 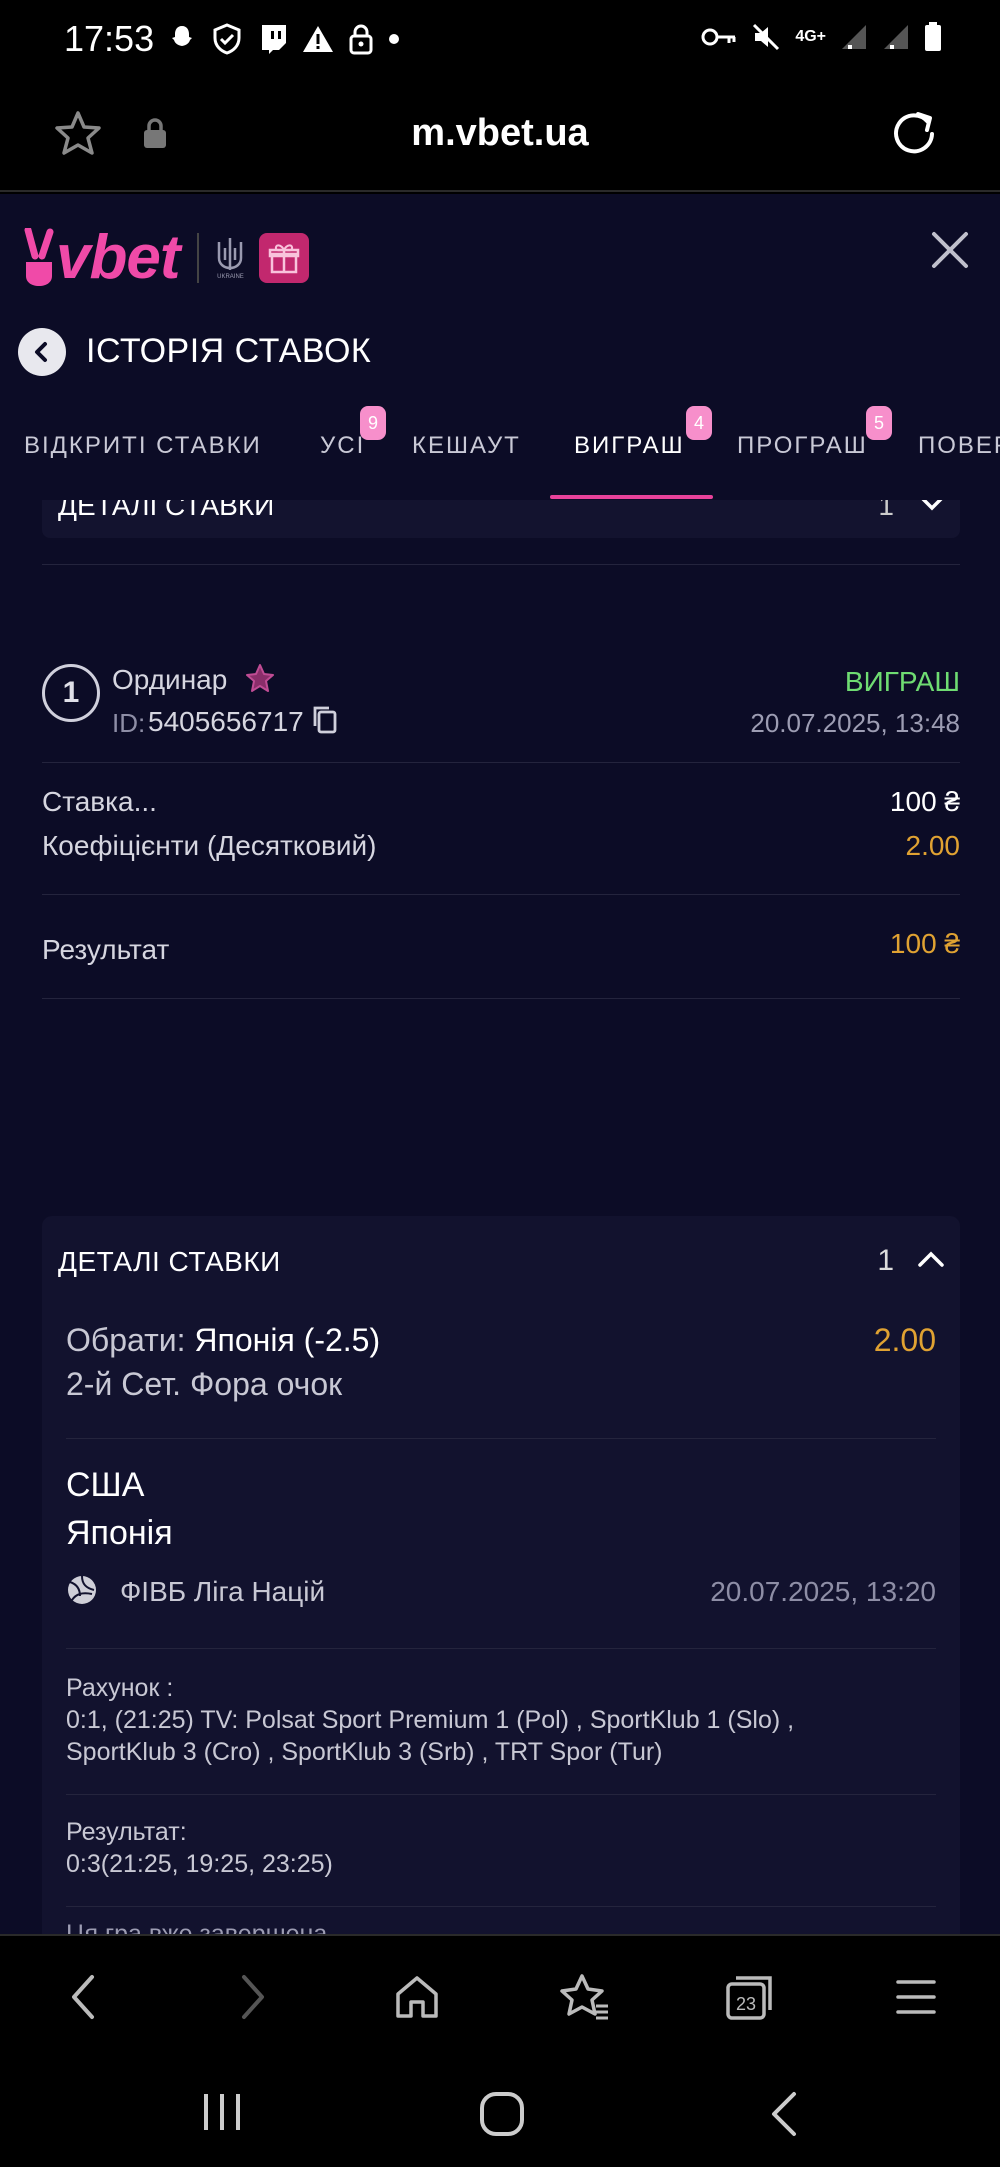 I want to click on status-time: 17:53, so click(x=109, y=38).